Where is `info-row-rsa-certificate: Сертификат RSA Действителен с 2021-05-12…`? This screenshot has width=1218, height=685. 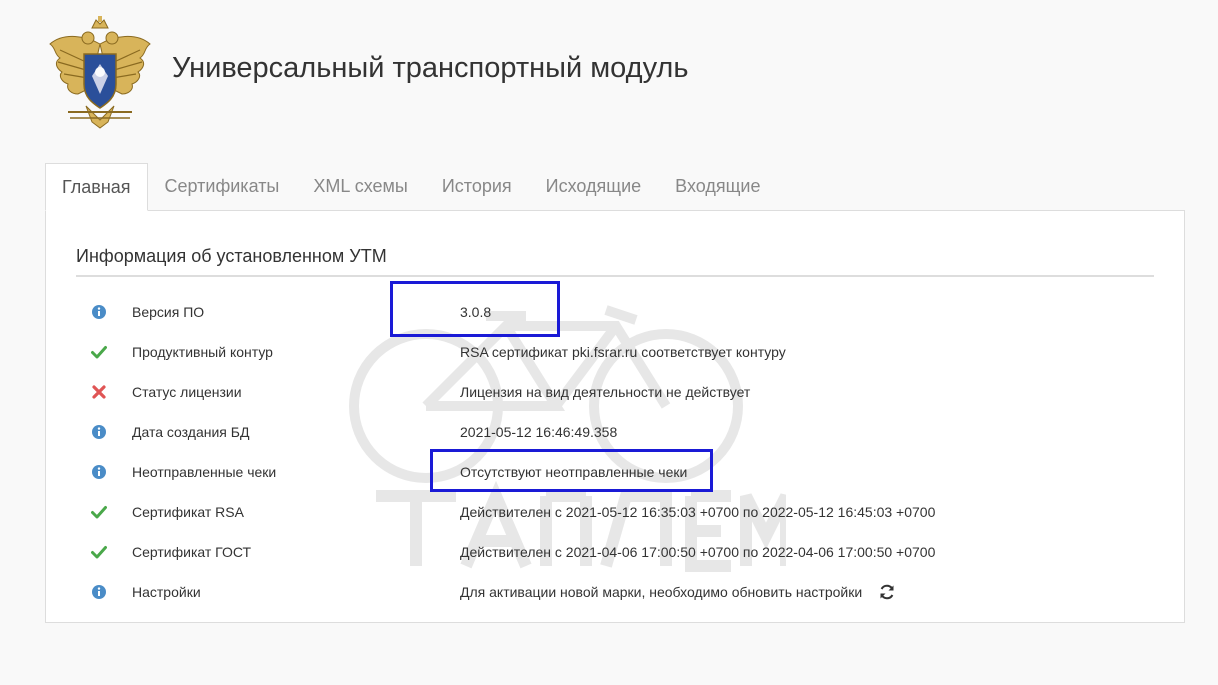
info-row-rsa-certificate: Сертификат RSA Действителен с 2021-05-12… is located at coordinates (615, 512).